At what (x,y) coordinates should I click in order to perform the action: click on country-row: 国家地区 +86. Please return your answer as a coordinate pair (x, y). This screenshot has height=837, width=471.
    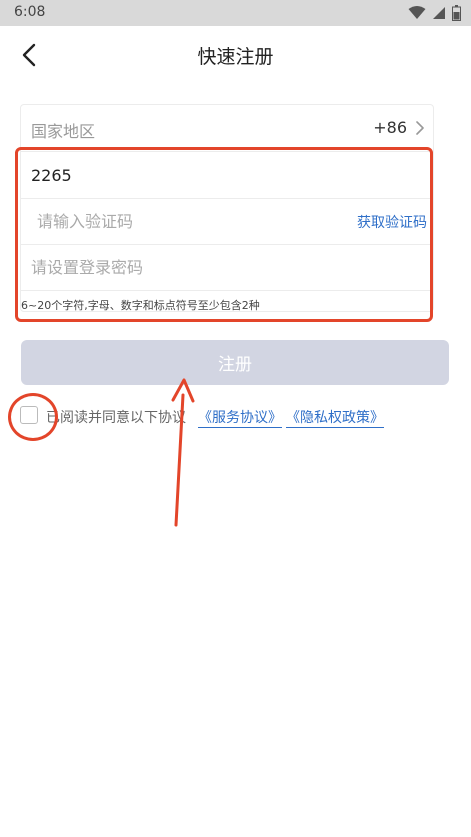
    Looking at the image, I should click on (227, 128).